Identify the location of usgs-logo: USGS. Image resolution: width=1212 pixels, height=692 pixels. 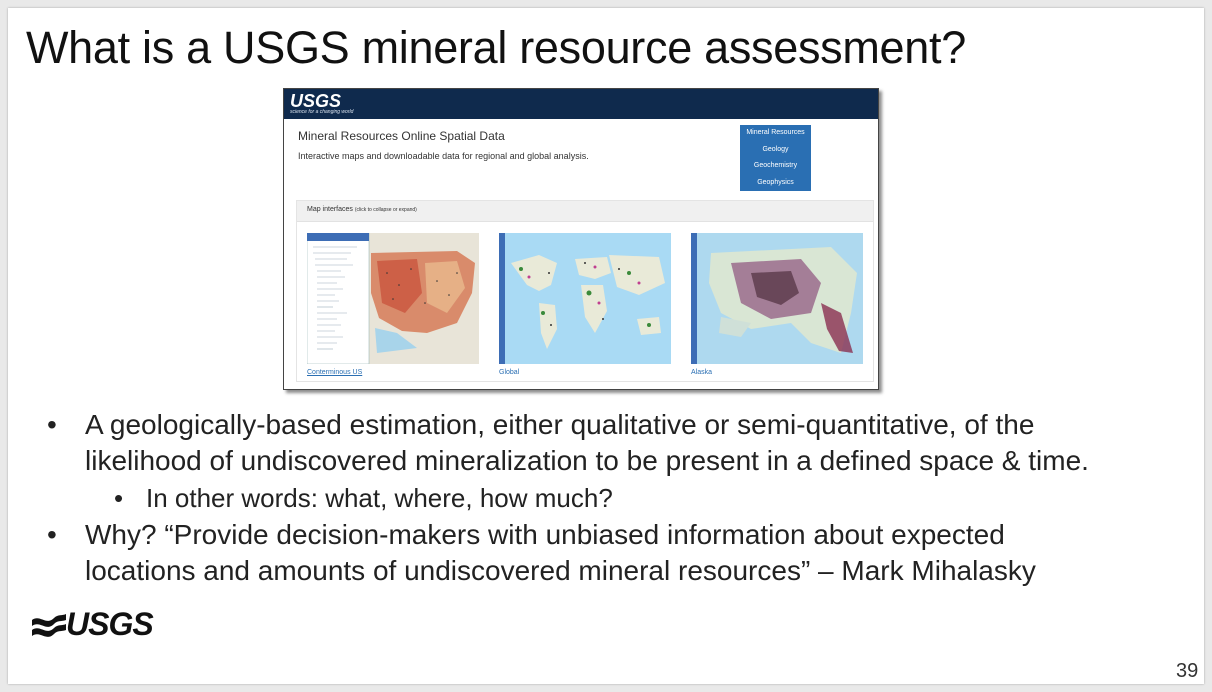
(93, 625).